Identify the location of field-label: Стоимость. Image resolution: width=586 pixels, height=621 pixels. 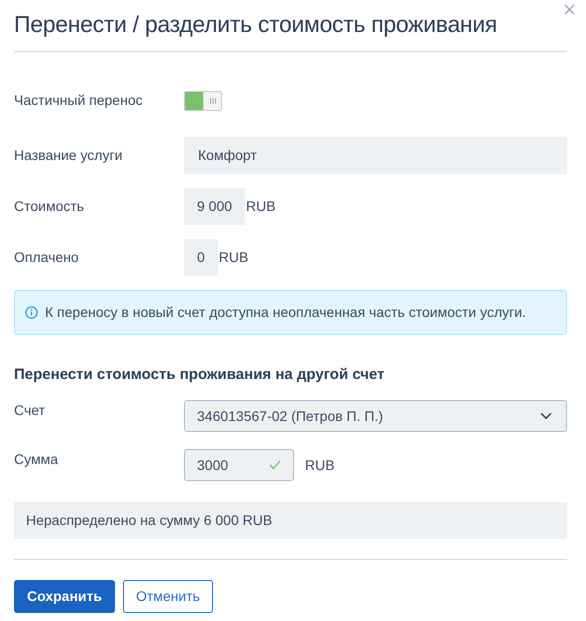
(50, 206).